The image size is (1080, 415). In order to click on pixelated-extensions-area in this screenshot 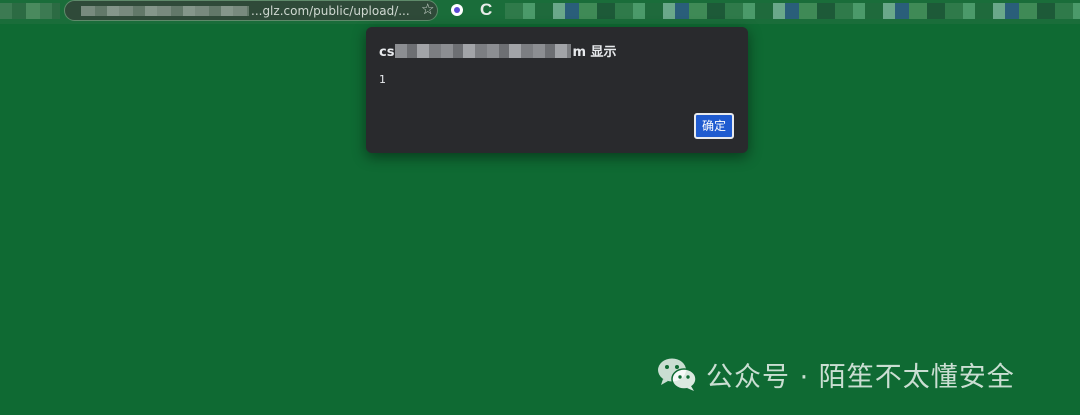, I will do `click(792, 11)`.